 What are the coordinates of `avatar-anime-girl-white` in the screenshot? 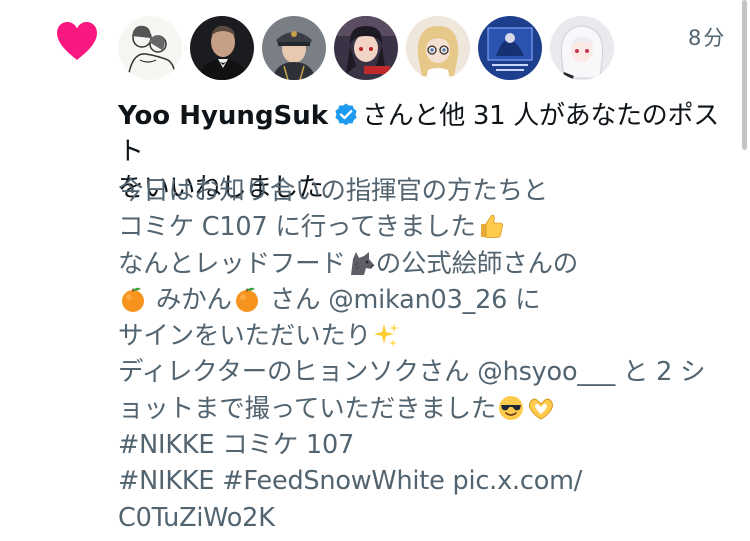 It's located at (582, 48).